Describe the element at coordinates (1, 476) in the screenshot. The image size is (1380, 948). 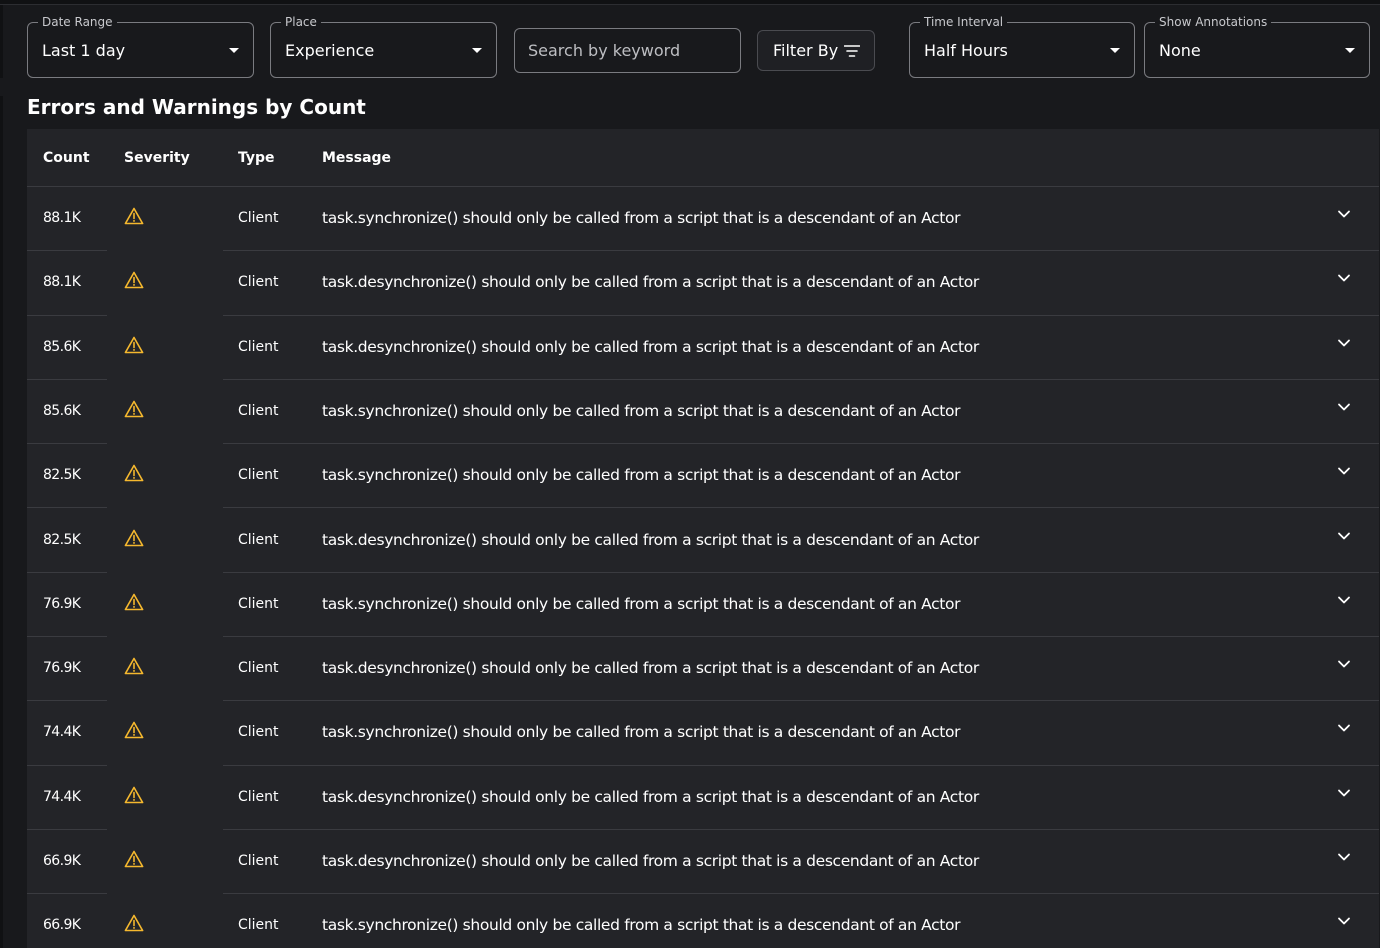
I see `left-edge` at that location.